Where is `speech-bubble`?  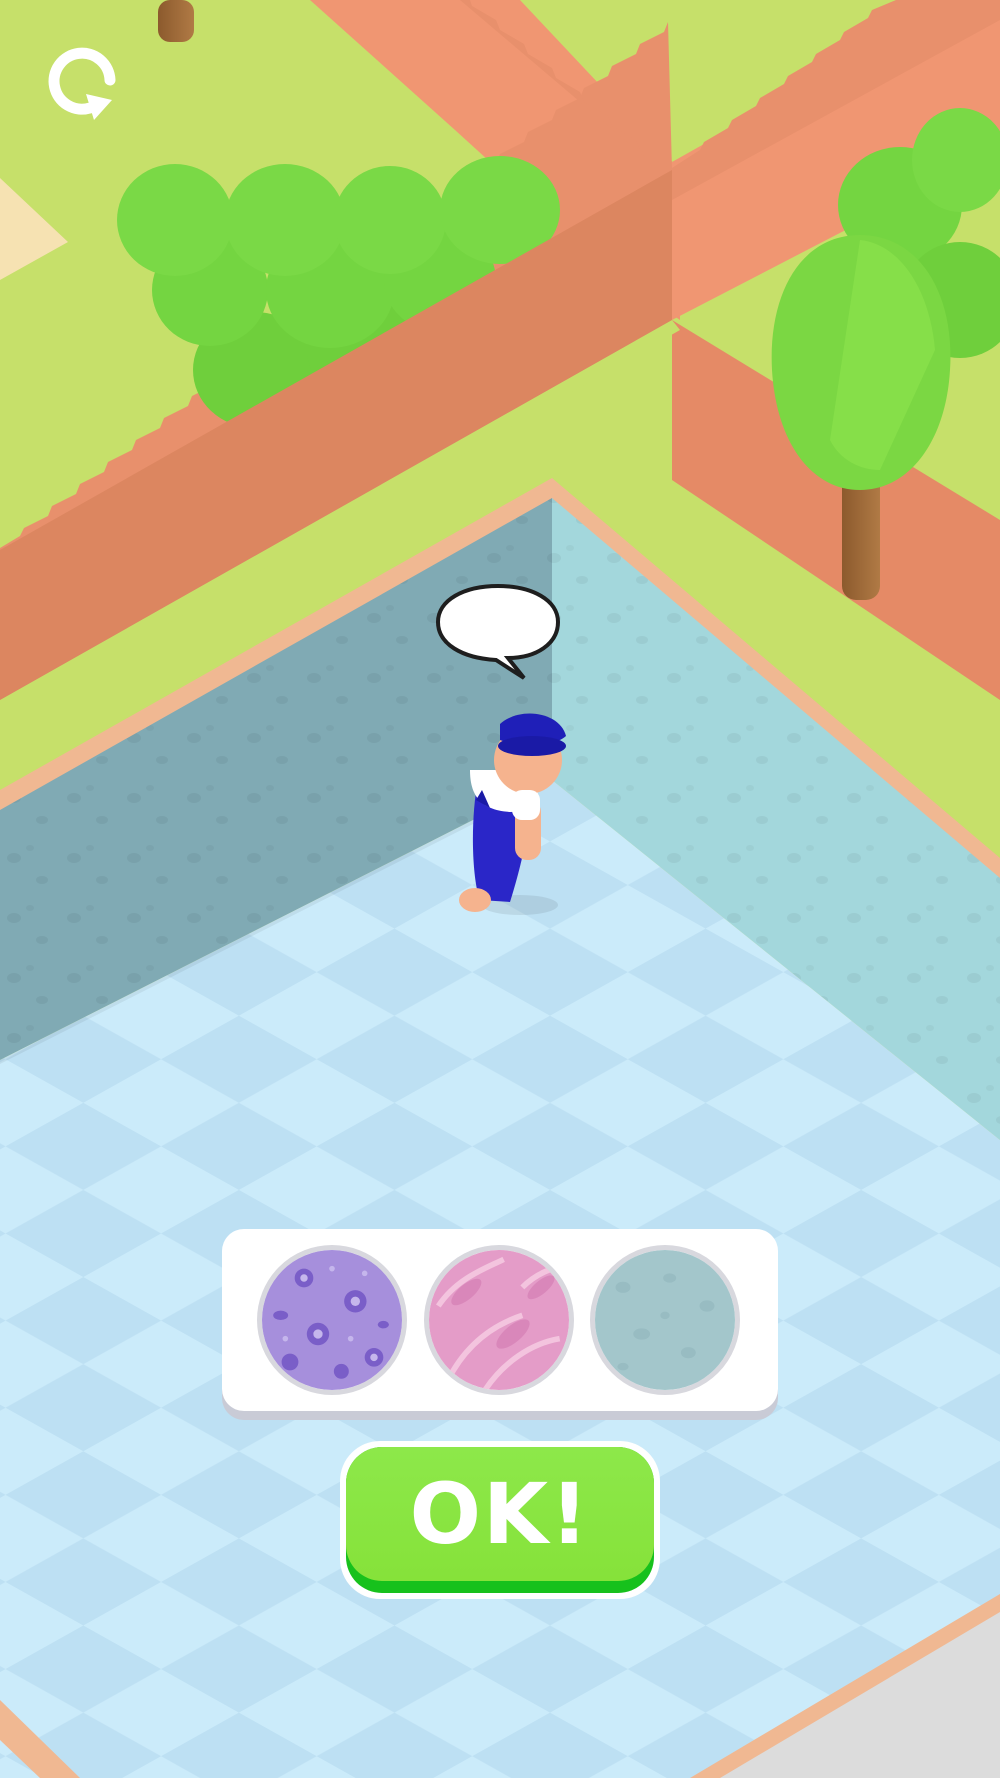 speech-bubble is located at coordinates (498, 633).